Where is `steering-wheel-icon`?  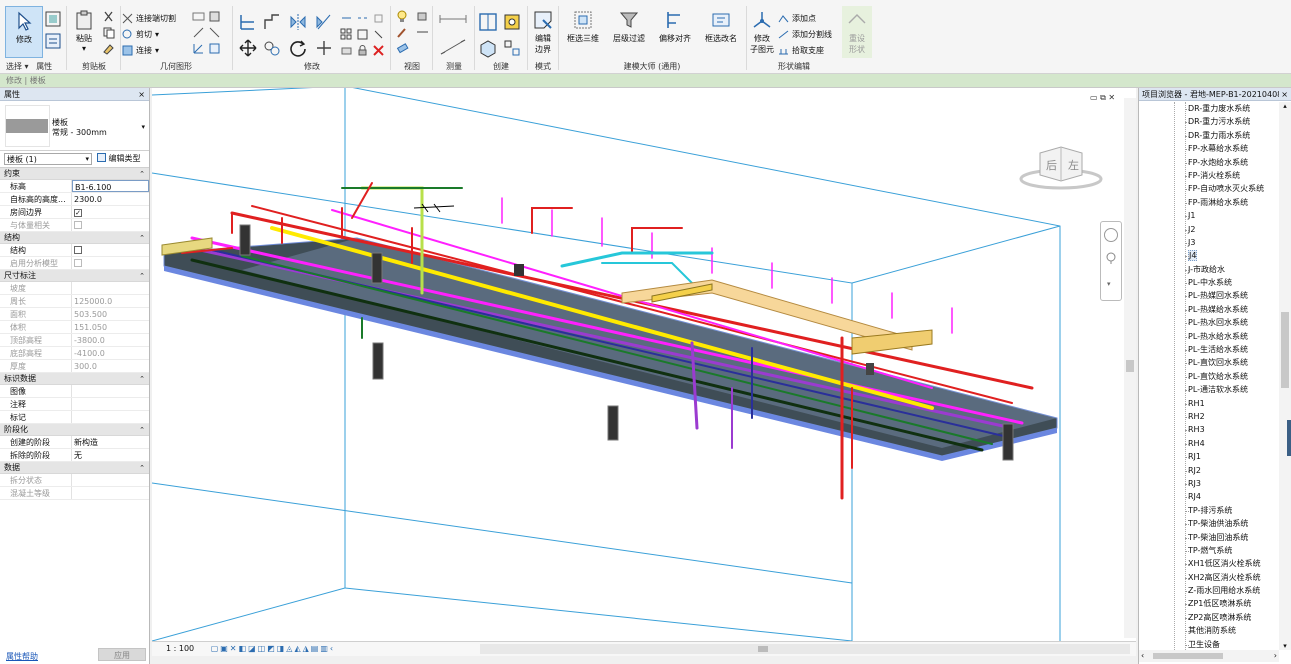 steering-wheel-icon is located at coordinates (1111, 235).